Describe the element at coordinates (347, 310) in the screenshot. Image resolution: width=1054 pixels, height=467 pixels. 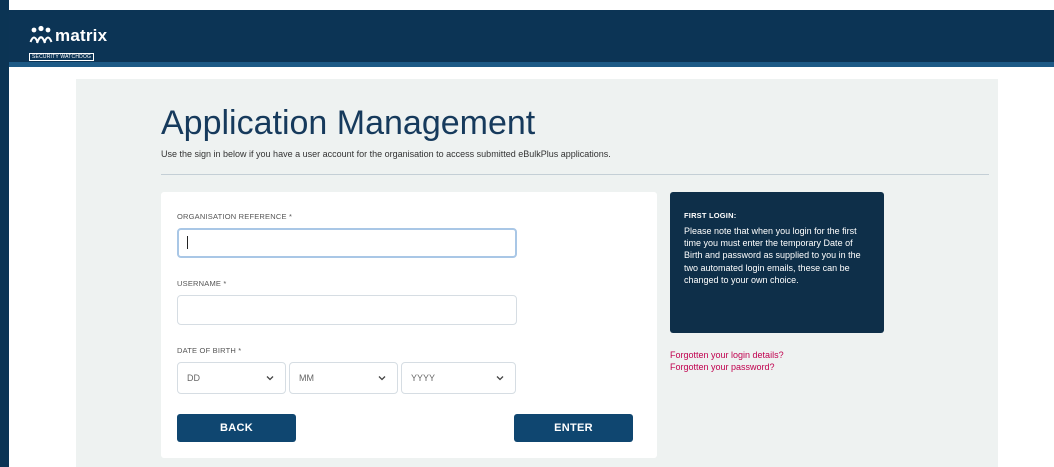
I see `username-input` at that location.